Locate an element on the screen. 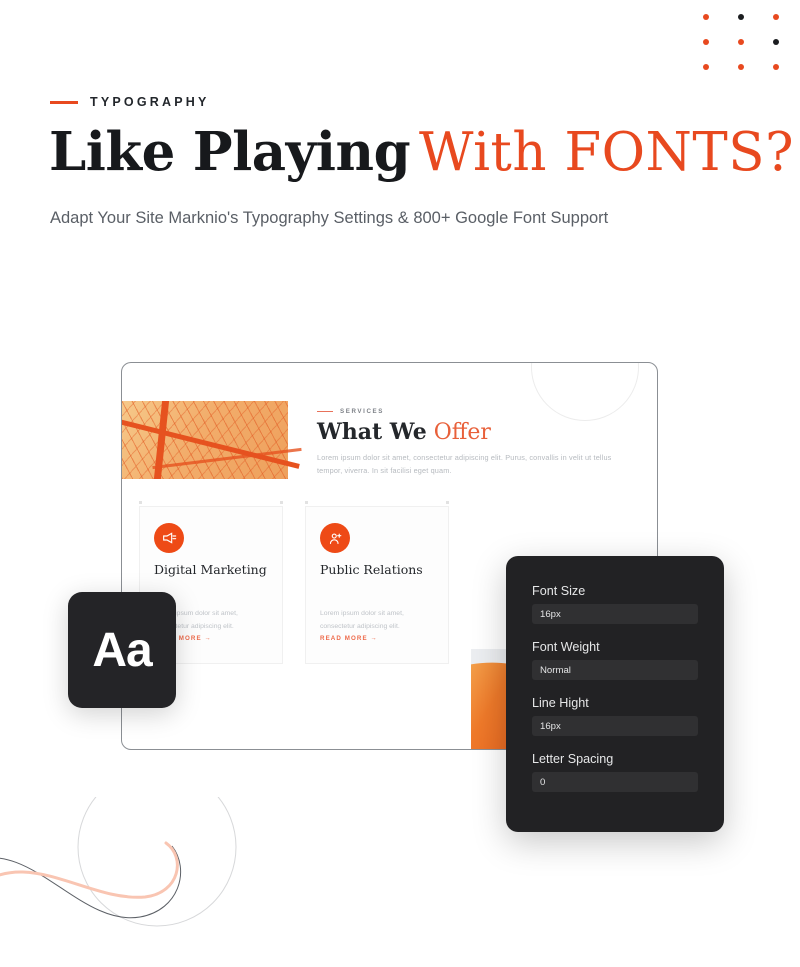 Image resolution: width=800 pixels, height=967 pixels. leaf-hero-image is located at coordinates (212, 440).